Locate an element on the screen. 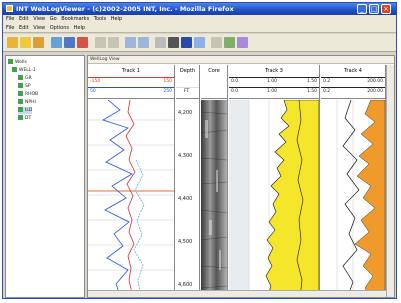  vertical-scrollbar is located at coordinates (390, 181).